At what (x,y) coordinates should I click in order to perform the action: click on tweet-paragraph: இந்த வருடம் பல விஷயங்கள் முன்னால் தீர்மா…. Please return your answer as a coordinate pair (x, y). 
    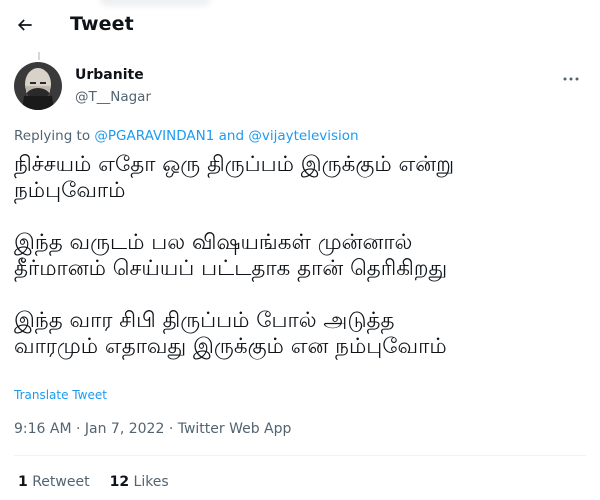
    Looking at the image, I should click on (299, 256).